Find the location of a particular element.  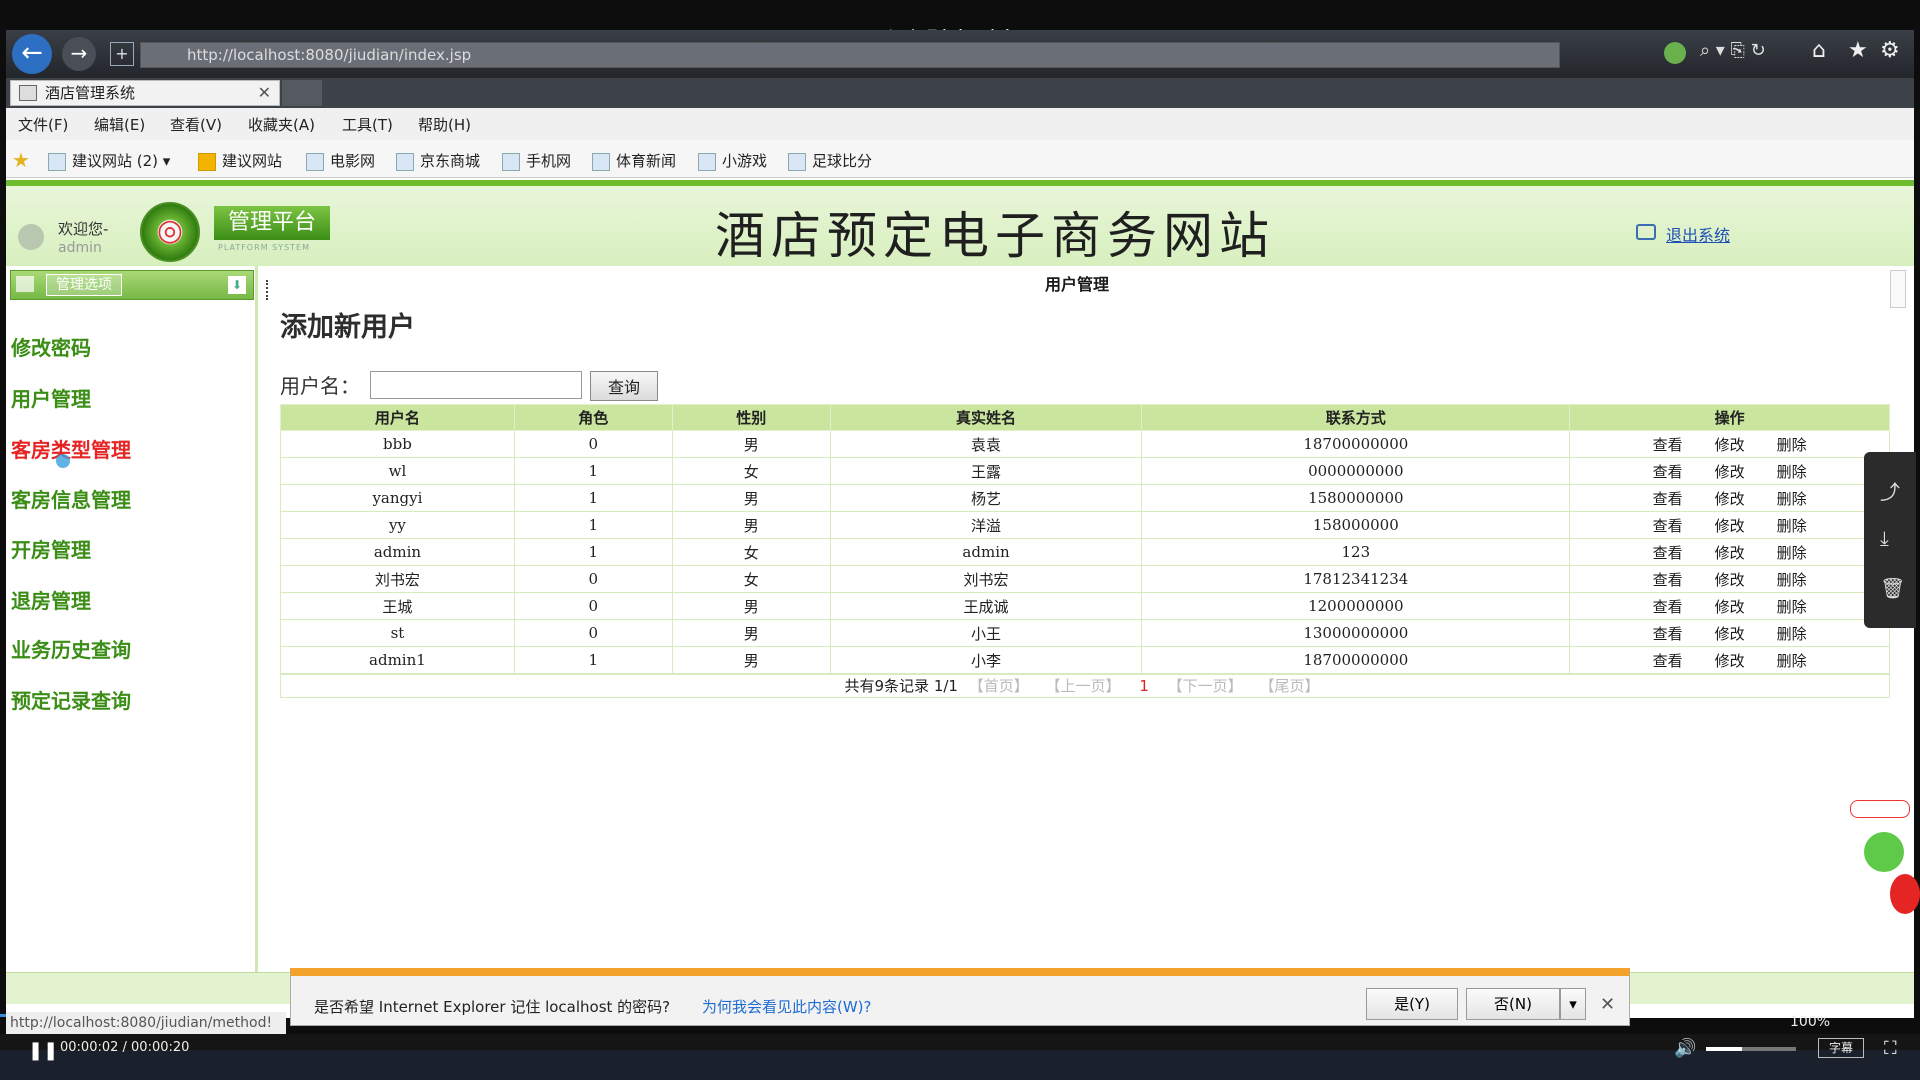

menu-edit: 编辑(E) is located at coordinates (119, 124).